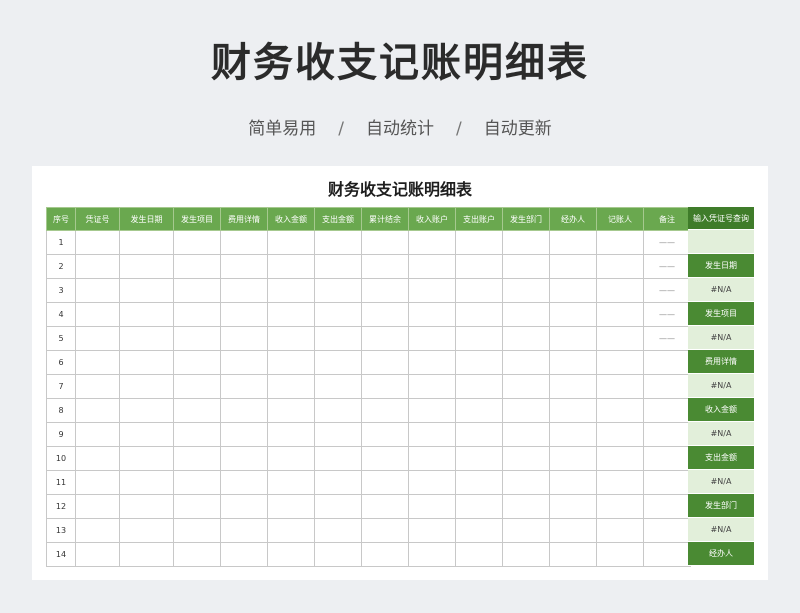 This screenshot has height=613, width=800. What do you see at coordinates (61, 314) in the screenshot?
I see `row-number-cell: 4` at bounding box center [61, 314].